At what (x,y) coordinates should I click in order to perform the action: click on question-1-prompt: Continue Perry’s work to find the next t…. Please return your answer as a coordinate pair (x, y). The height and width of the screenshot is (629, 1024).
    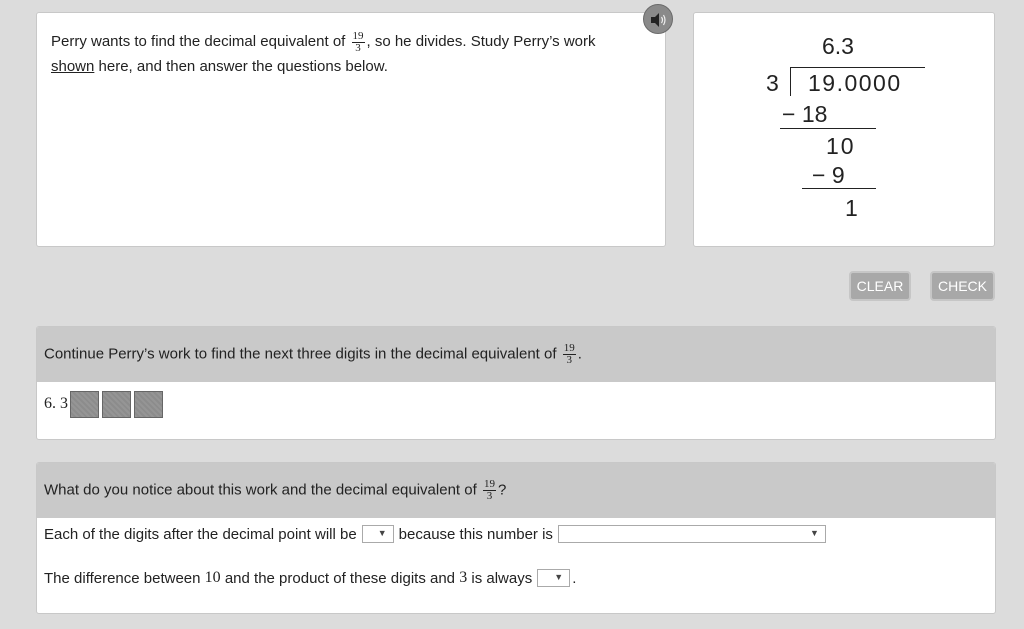
    Looking at the image, I should click on (516, 354).